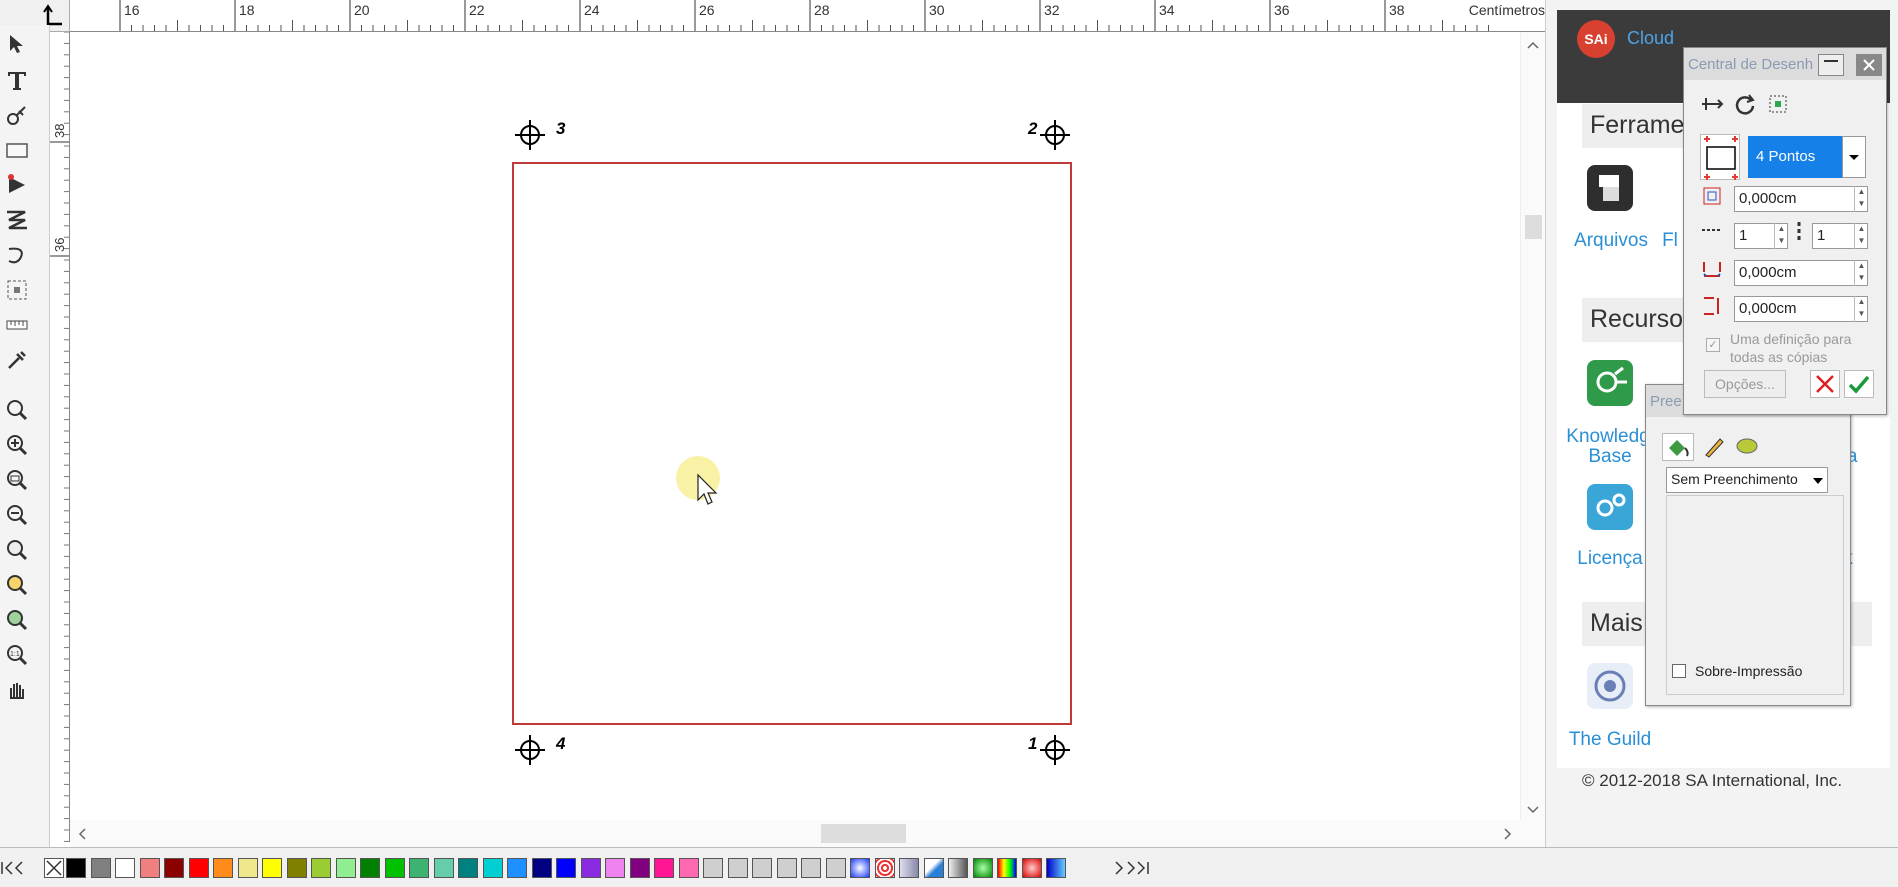 This screenshot has height=887, width=1898. What do you see at coordinates (1610, 686) in the screenshot?
I see `the-guild-icon` at bounding box center [1610, 686].